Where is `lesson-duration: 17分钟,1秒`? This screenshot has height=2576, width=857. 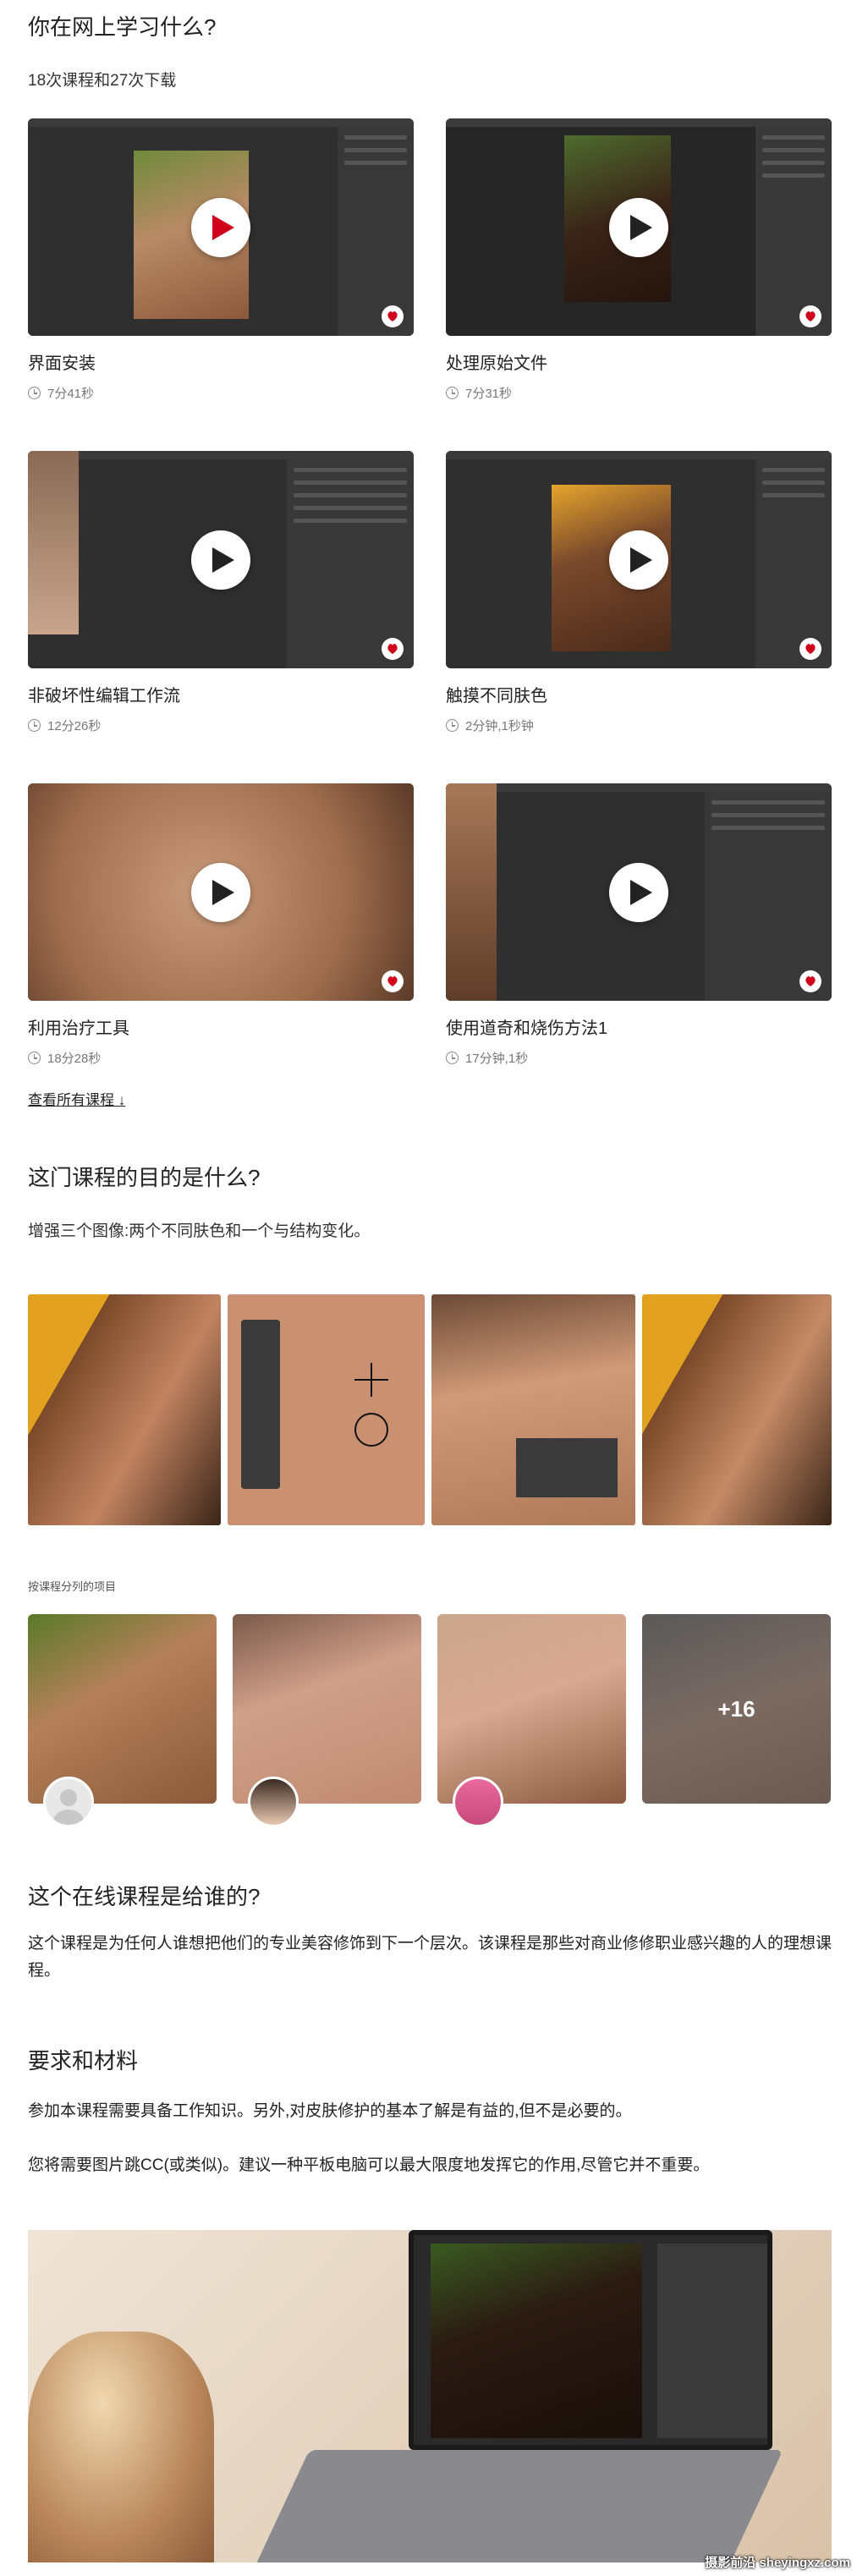 lesson-duration: 17分钟,1秒 is located at coordinates (497, 1059).